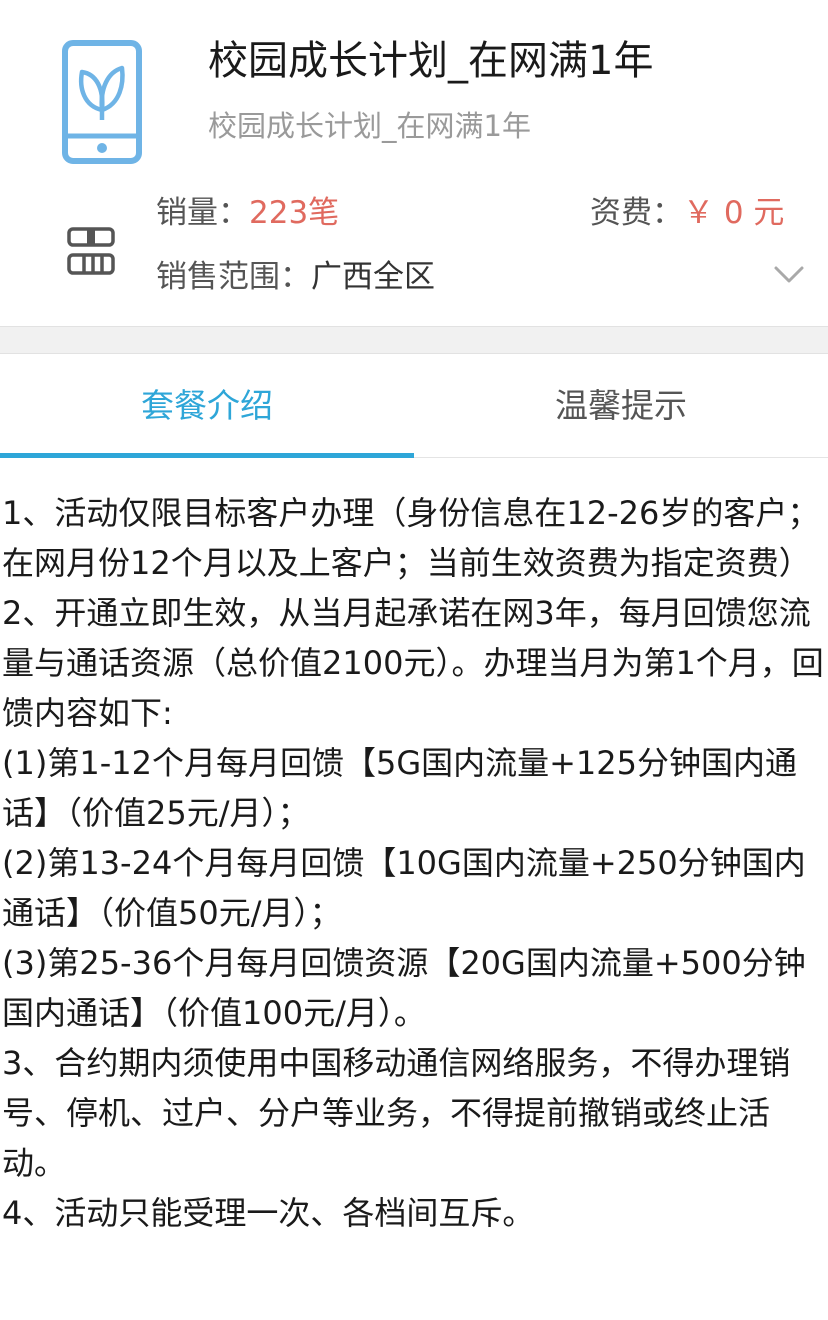 This screenshot has width=828, height=1320. I want to click on product-title: 校园成长计划_在网满1年, so click(431, 61).